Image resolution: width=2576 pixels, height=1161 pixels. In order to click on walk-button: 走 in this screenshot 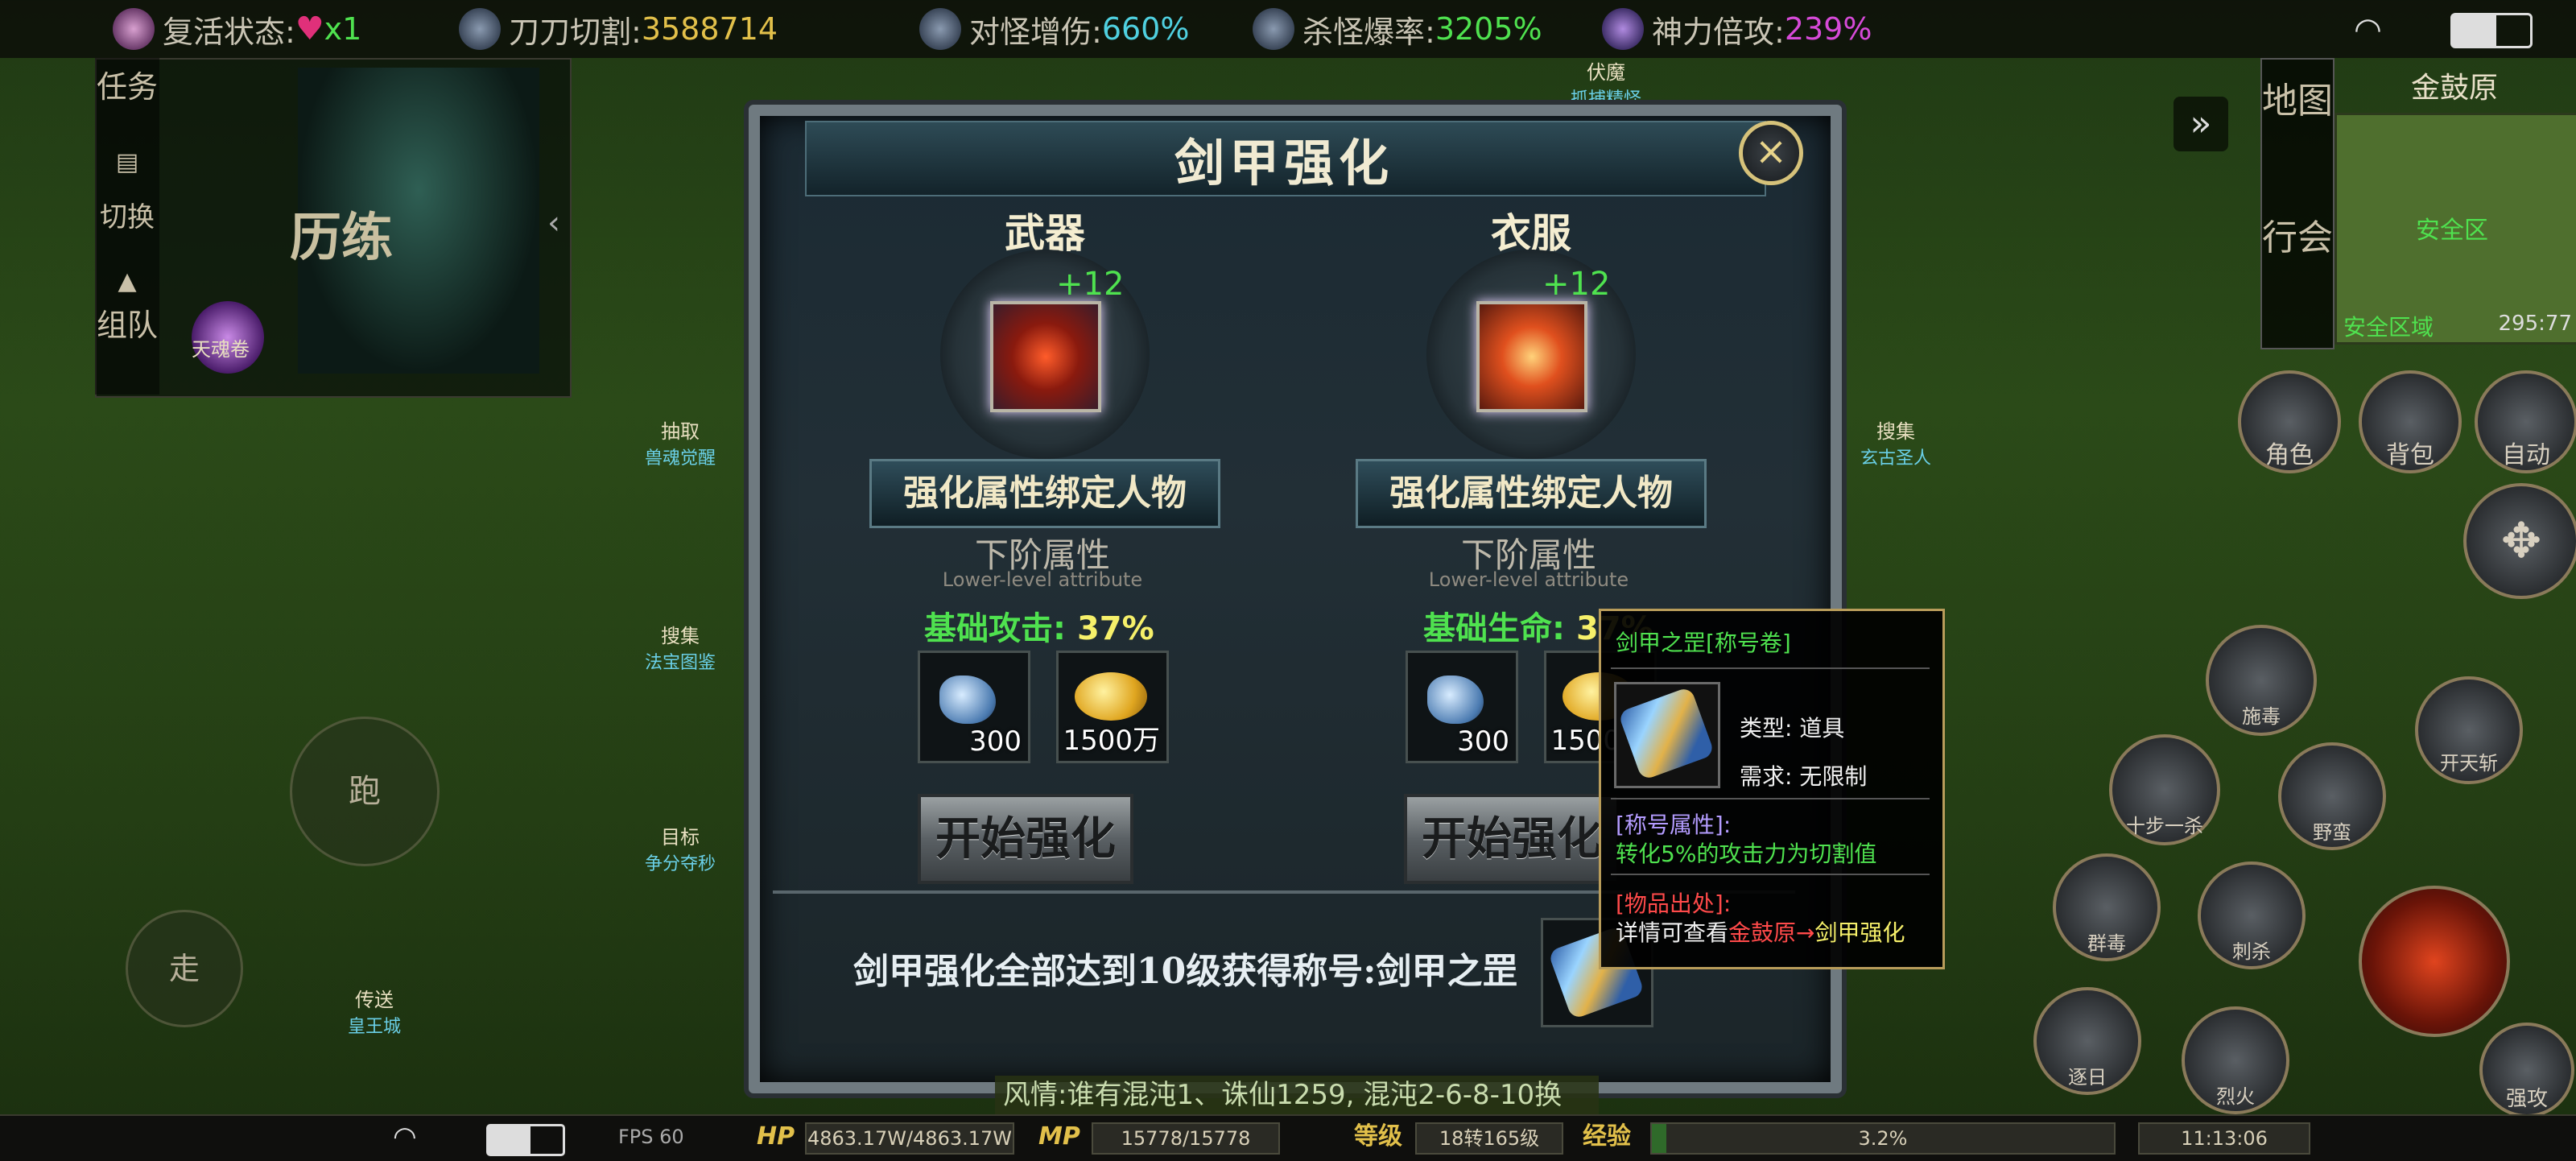, I will do `click(184, 968)`.